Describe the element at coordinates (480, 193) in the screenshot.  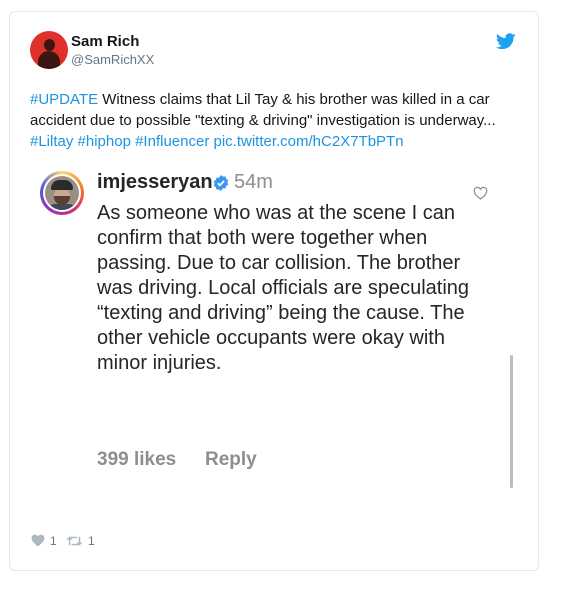
I see `heart-outline-icon` at that location.